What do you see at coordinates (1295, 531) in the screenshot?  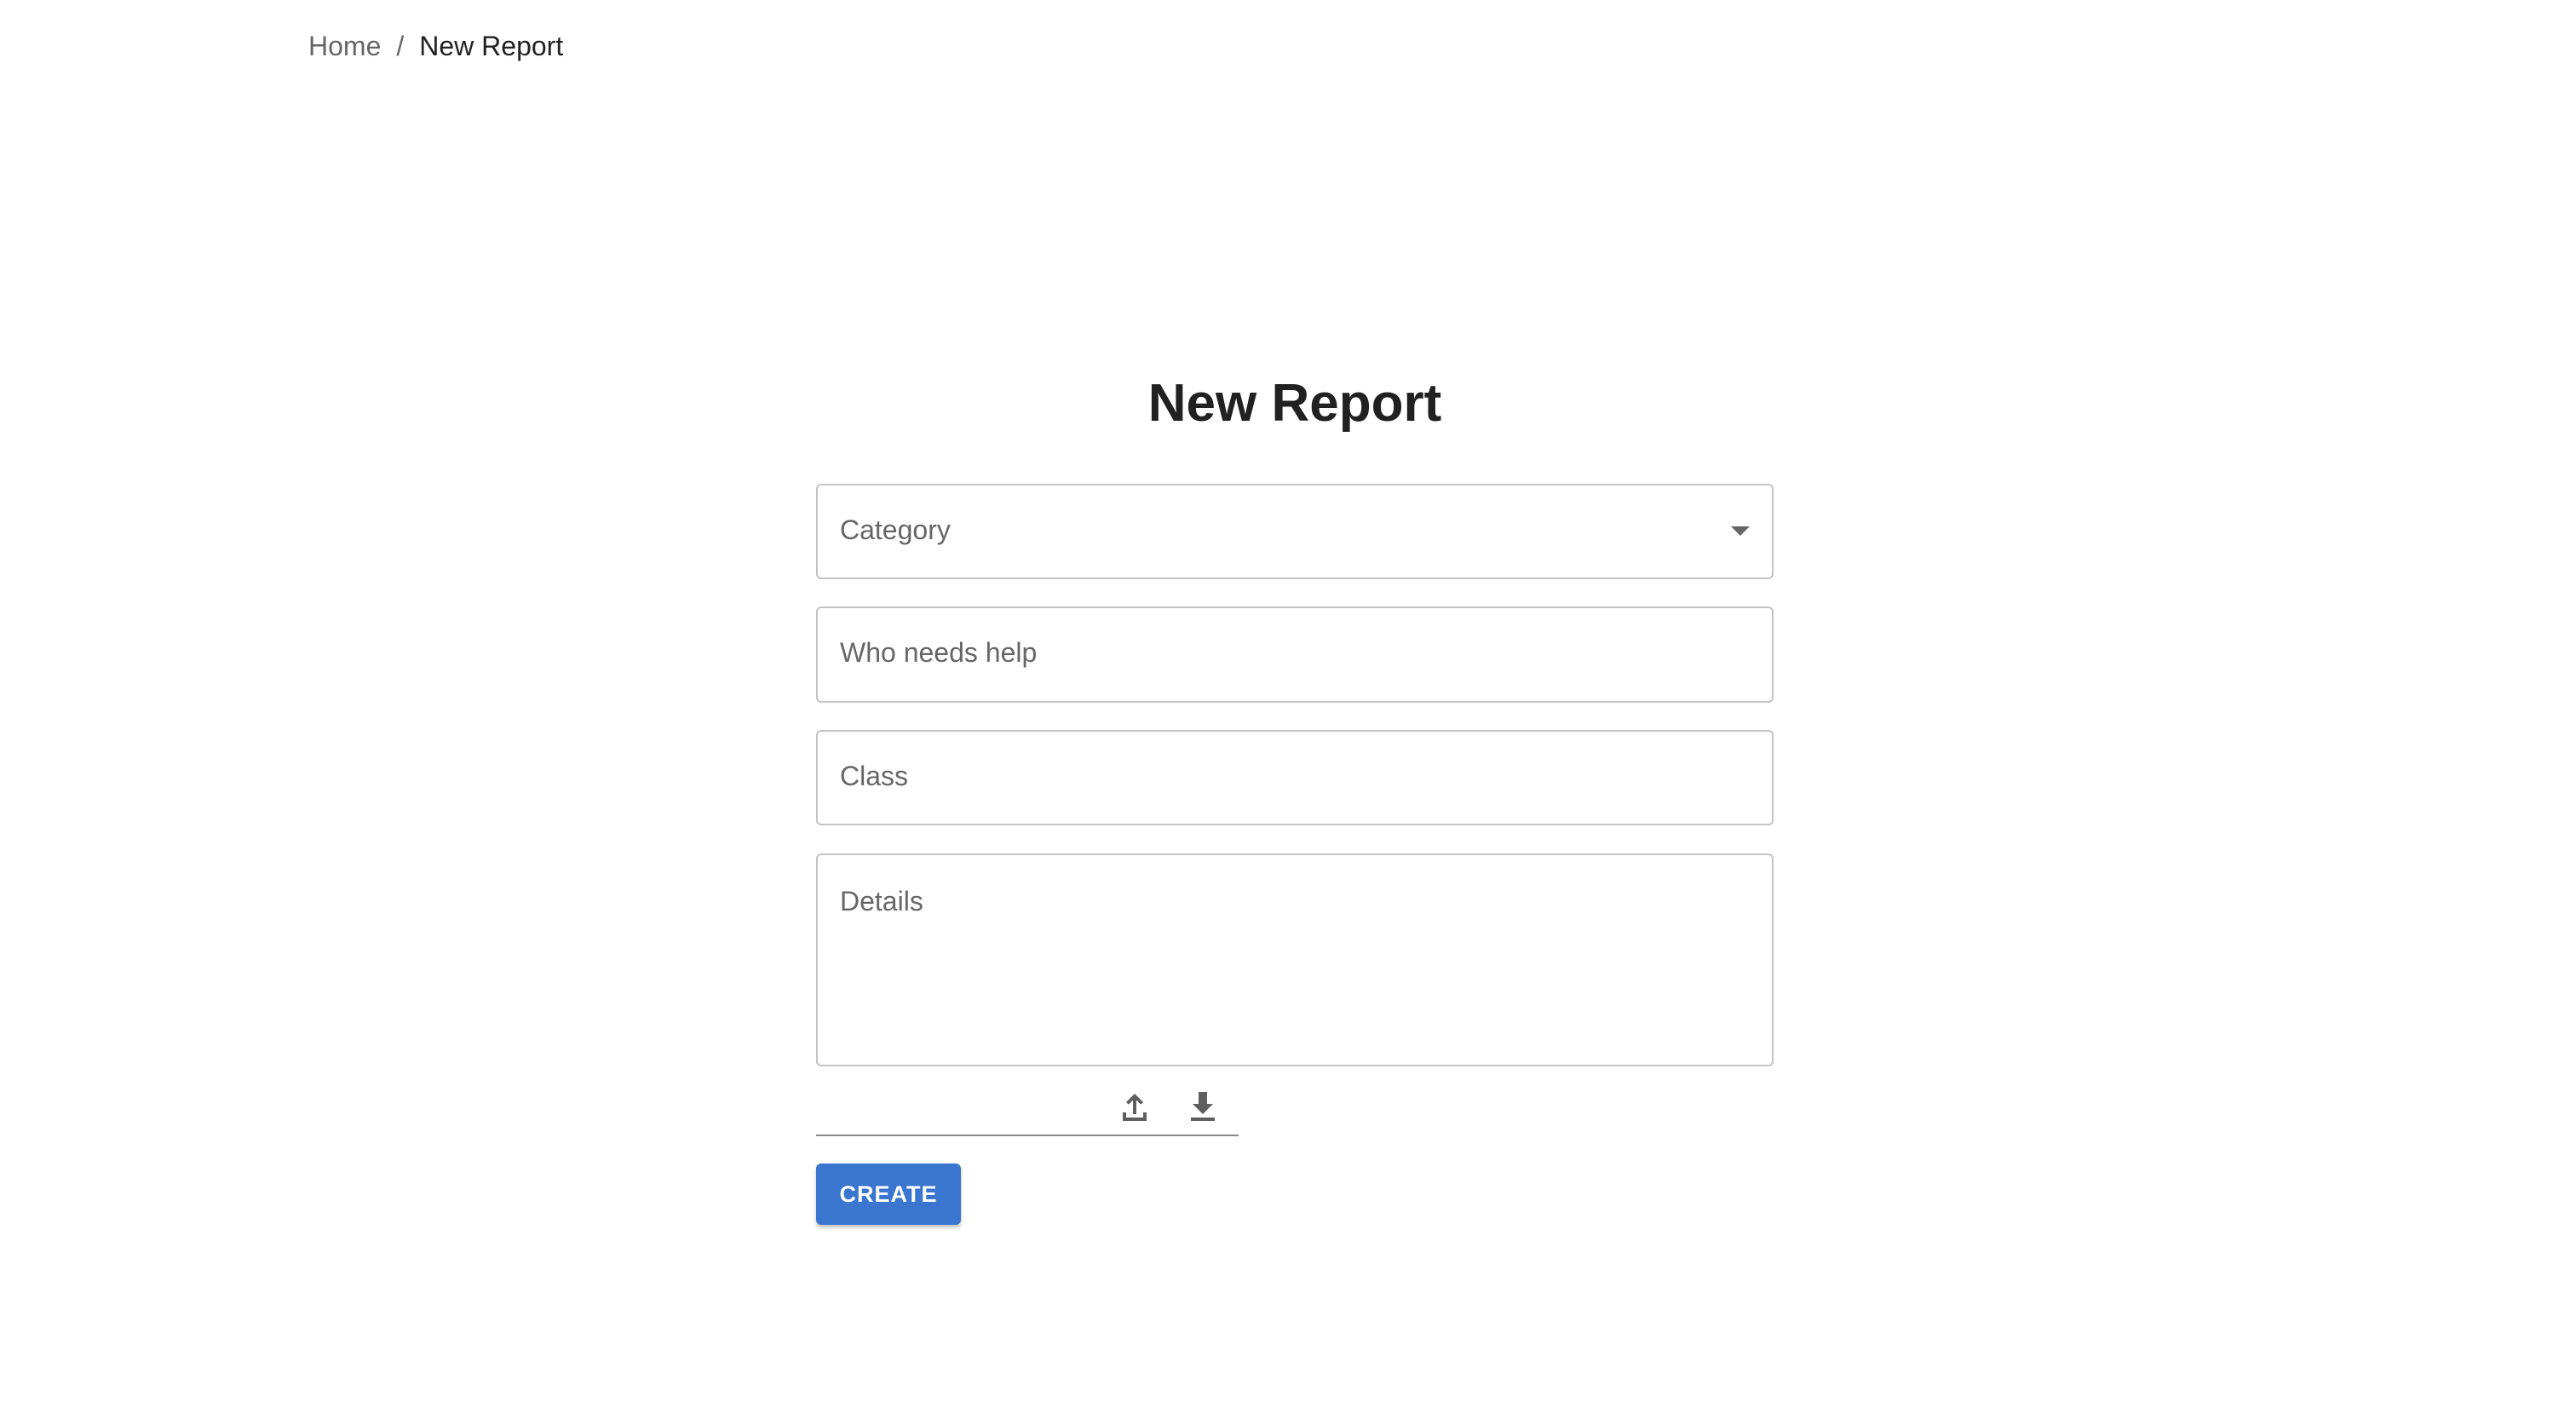 I see `category-select: Category` at bounding box center [1295, 531].